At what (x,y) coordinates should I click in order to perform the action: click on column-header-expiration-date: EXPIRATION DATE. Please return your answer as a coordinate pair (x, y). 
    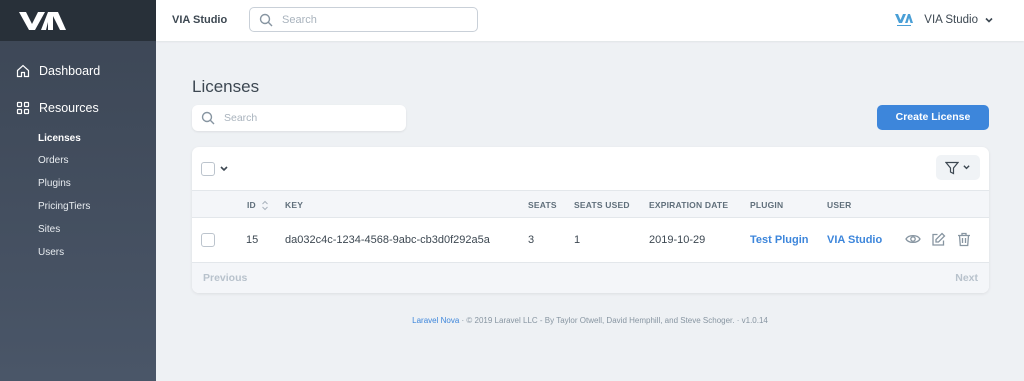
    Looking at the image, I should click on (689, 205).